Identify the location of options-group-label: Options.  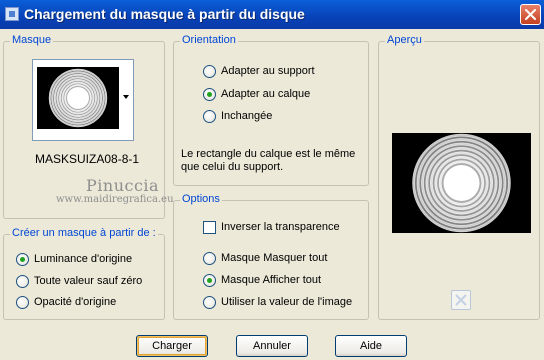
(201, 199).